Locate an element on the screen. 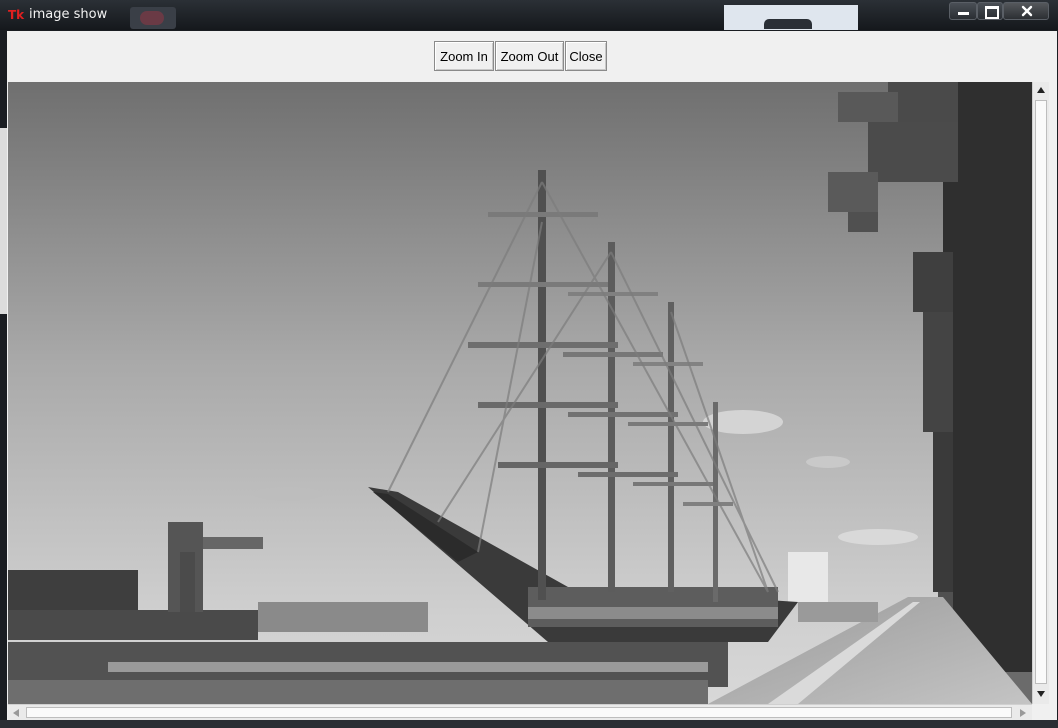  arrow-right-icon is located at coordinates (1023, 713).